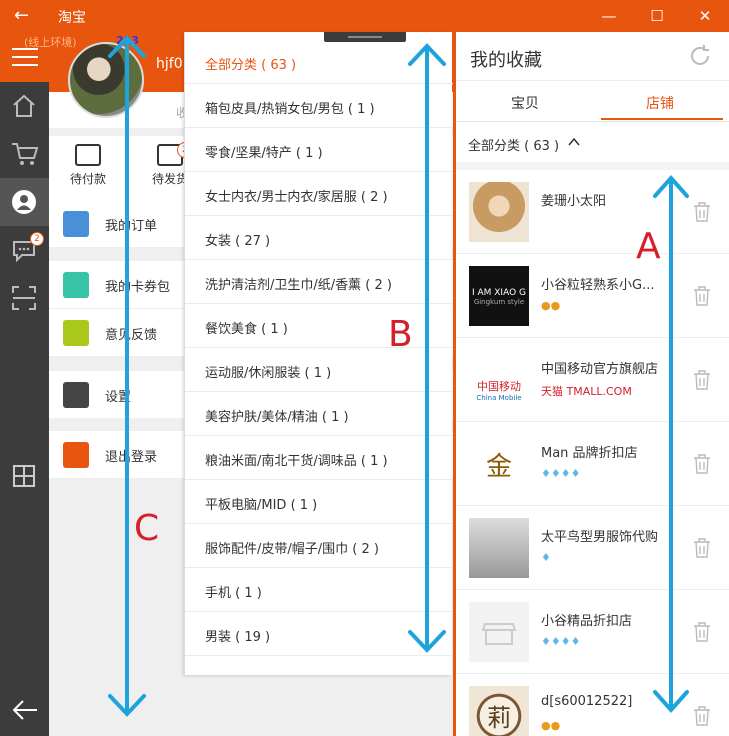 Image resolution: width=729 pixels, height=736 pixels. What do you see at coordinates (400, 334) in the screenshot?
I see `annotation-b: B` at bounding box center [400, 334].